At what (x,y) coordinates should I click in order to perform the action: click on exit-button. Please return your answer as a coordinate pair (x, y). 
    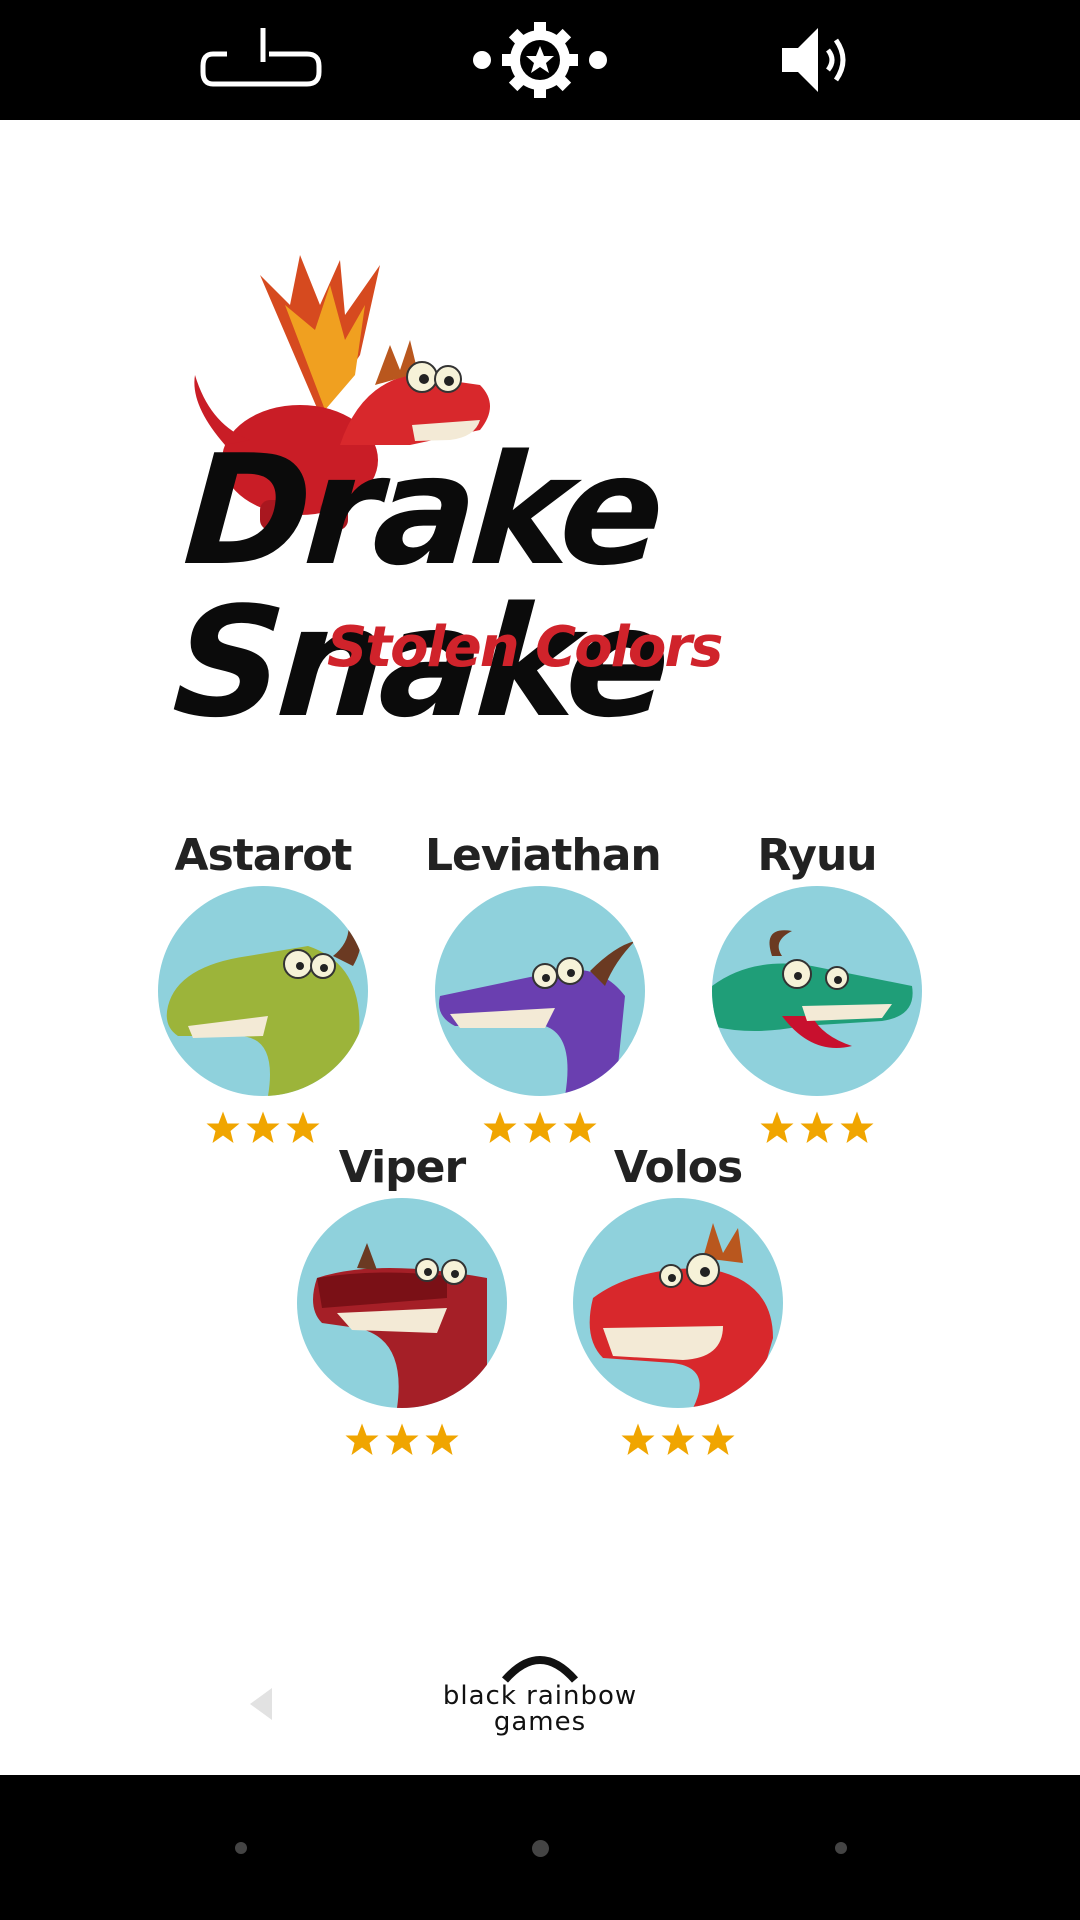
    Looking at the image, I should click on (263, 60).